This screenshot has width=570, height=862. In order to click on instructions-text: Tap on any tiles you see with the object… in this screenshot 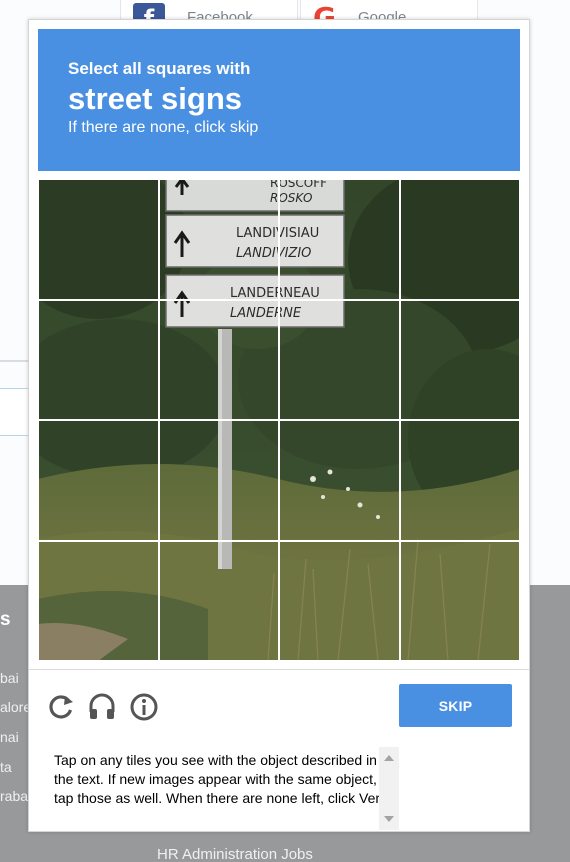, I will do `click(225, 779)`.